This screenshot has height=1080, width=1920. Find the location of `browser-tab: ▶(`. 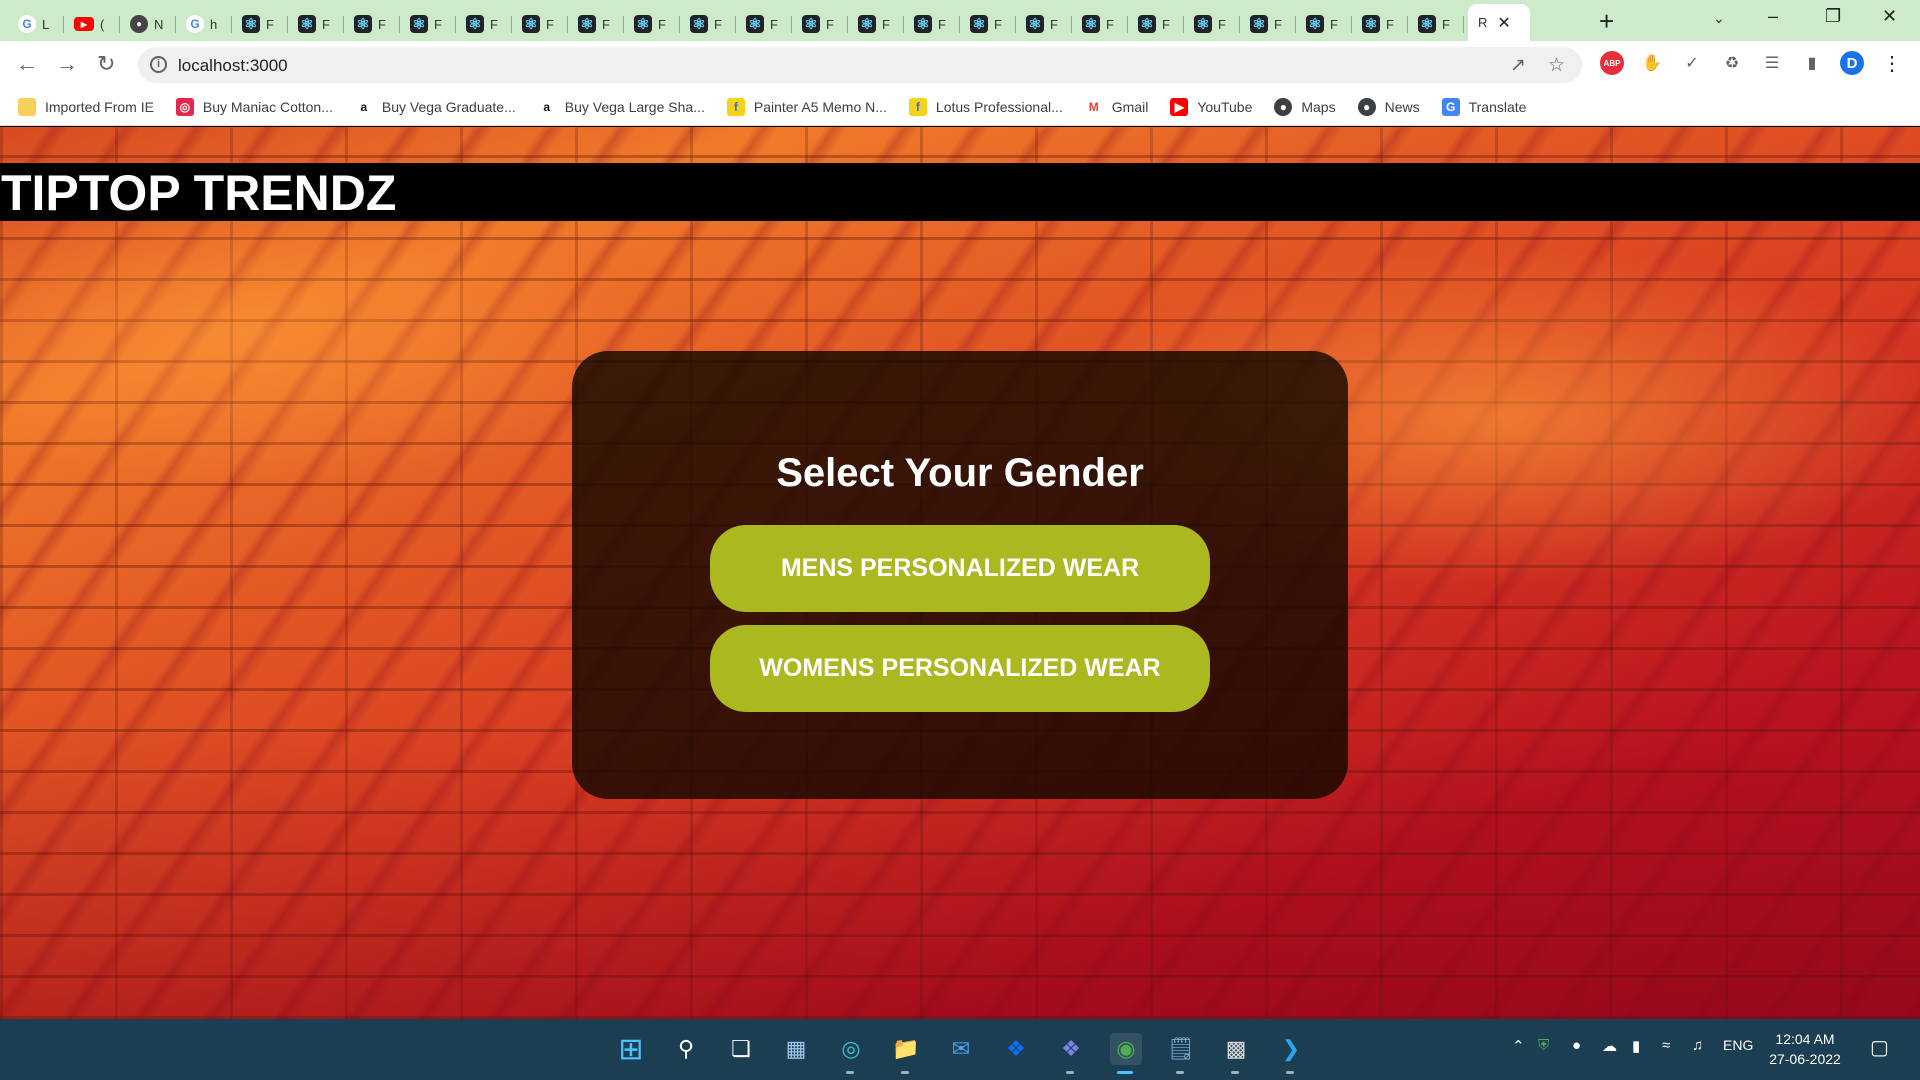

browser-tab: ▶( is located at coordinates (92, 24).